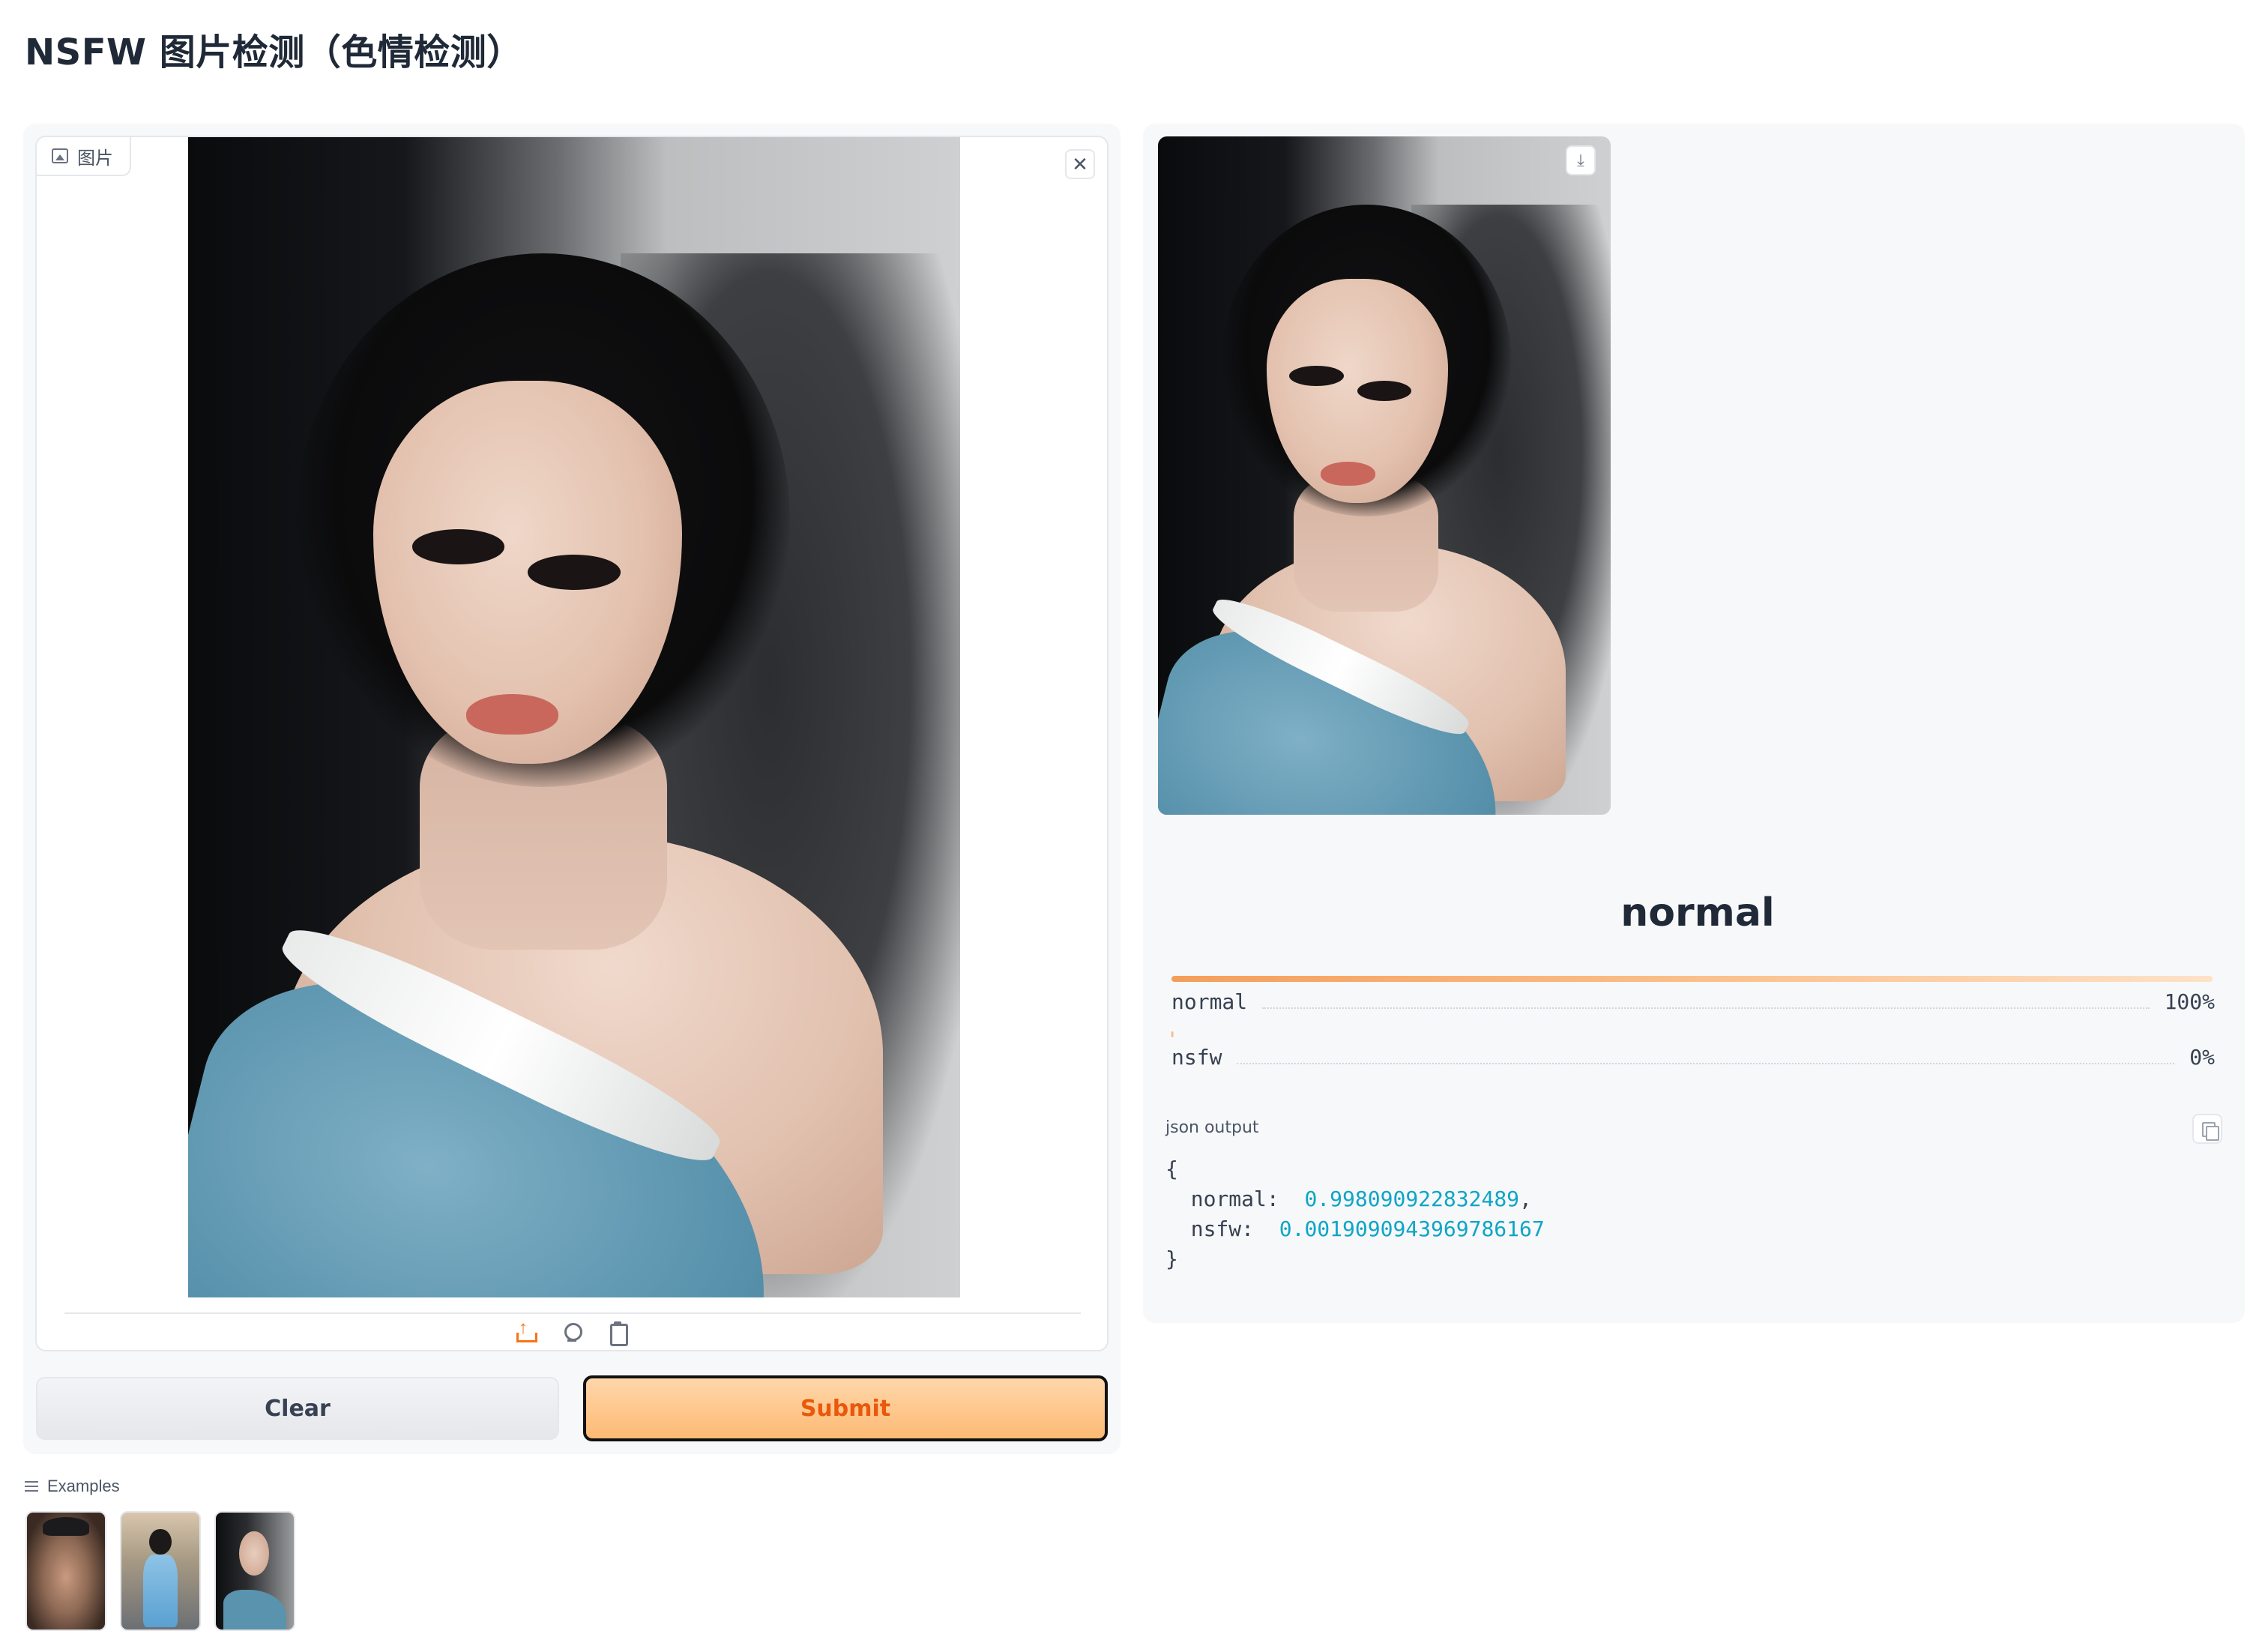 This screenshot has height=1640, width=2268. I want to click on predicted-label: normal, so click(1697, 912).